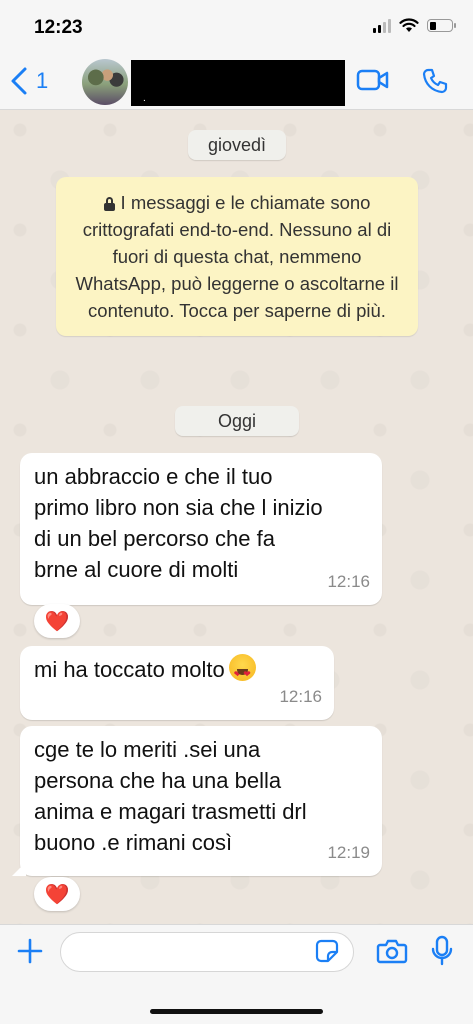  What do you see at coordinates (19, 81) in the screenshot?
I see `chevron-left-icon` at bounding box center [19, 81].